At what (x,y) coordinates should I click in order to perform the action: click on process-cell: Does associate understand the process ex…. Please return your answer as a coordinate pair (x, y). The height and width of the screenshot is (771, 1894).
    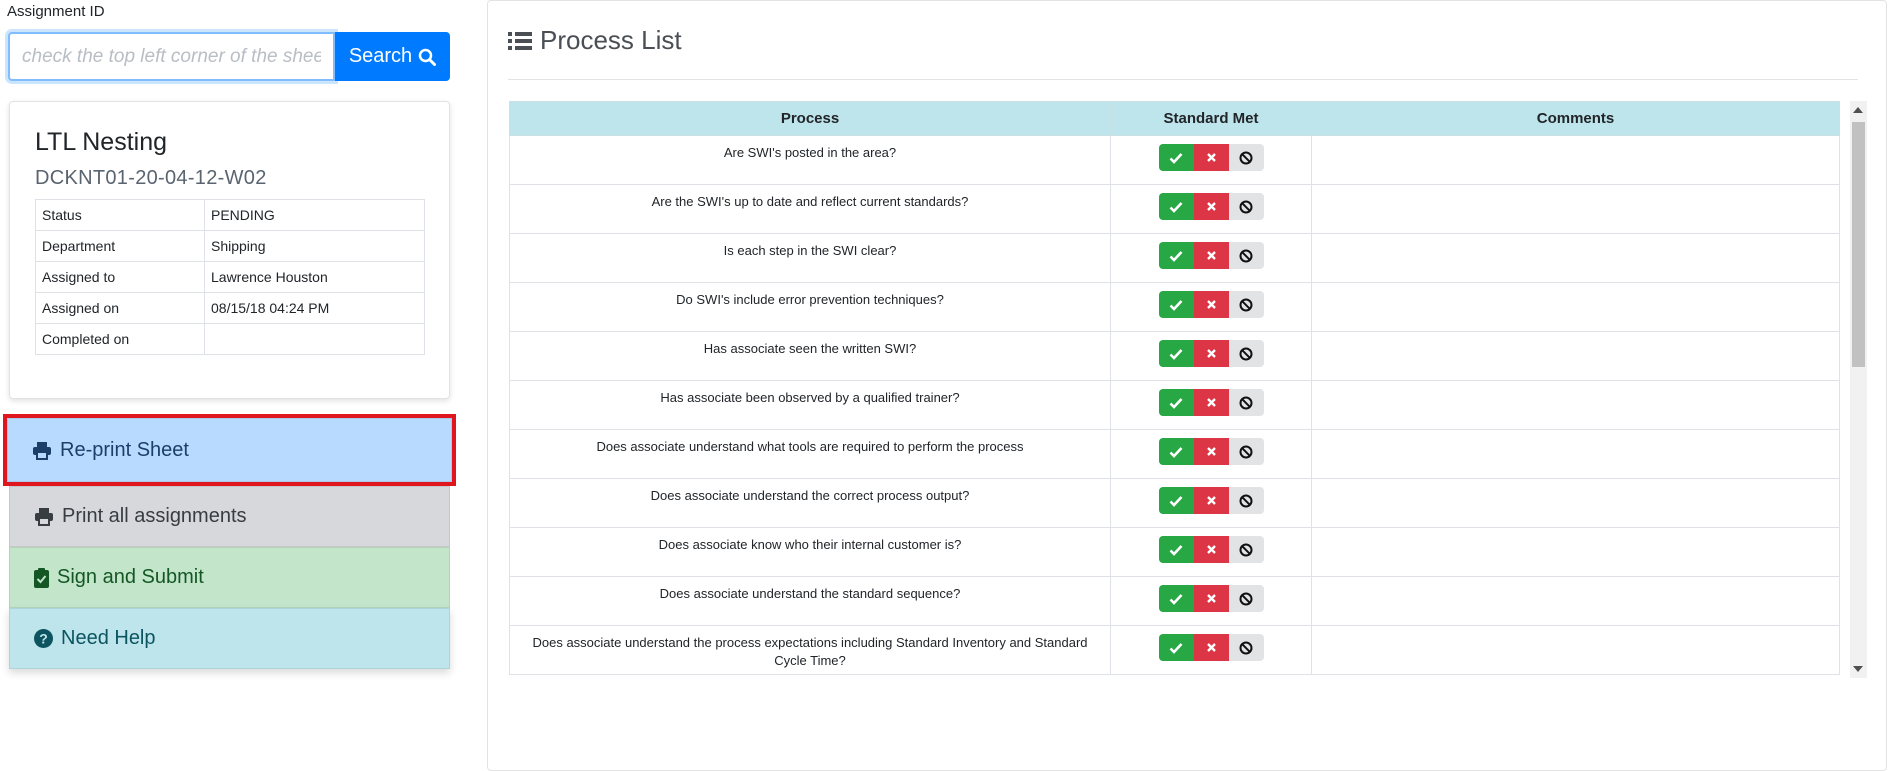
    Looking at the image, I should click on (810, 650).